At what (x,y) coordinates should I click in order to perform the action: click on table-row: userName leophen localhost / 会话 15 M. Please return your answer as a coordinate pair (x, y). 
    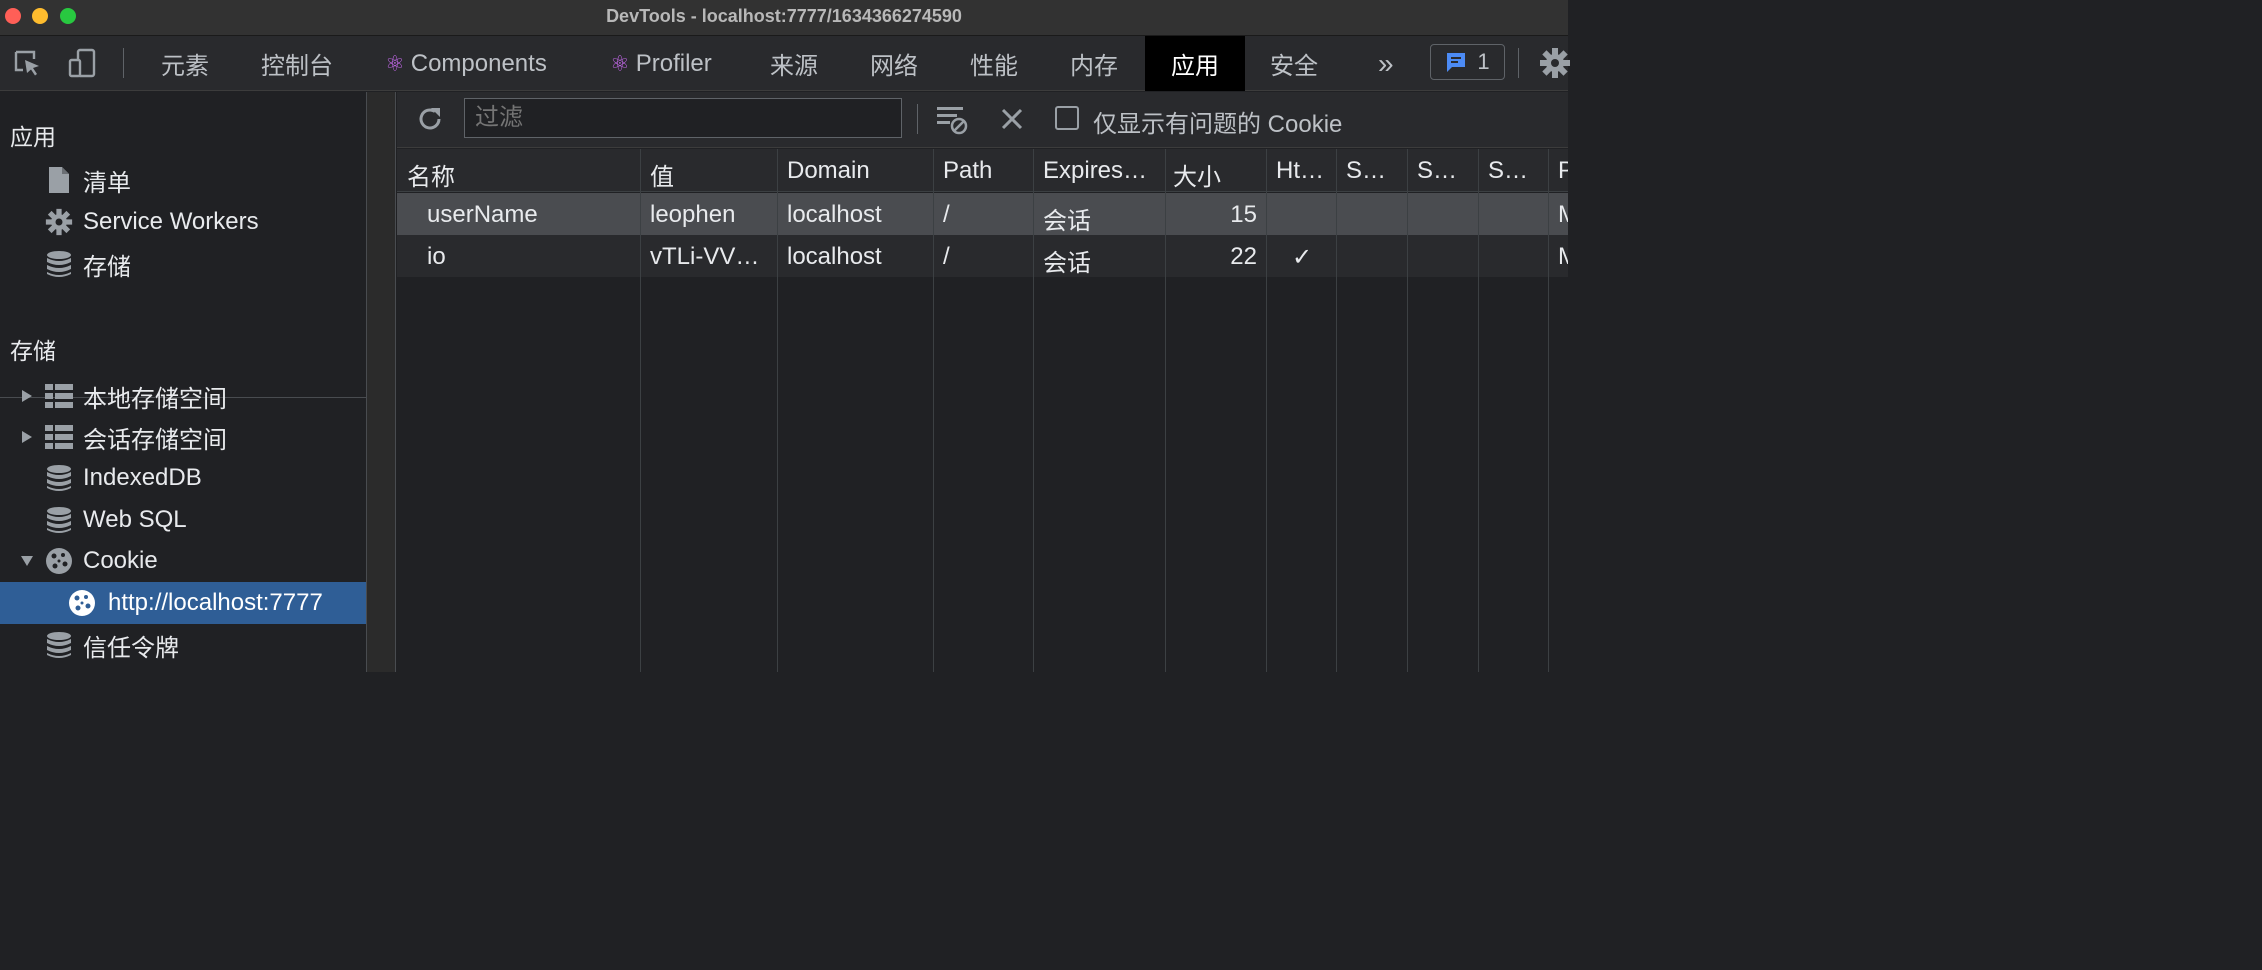
    Looking at the image, I should click on (982, 214).